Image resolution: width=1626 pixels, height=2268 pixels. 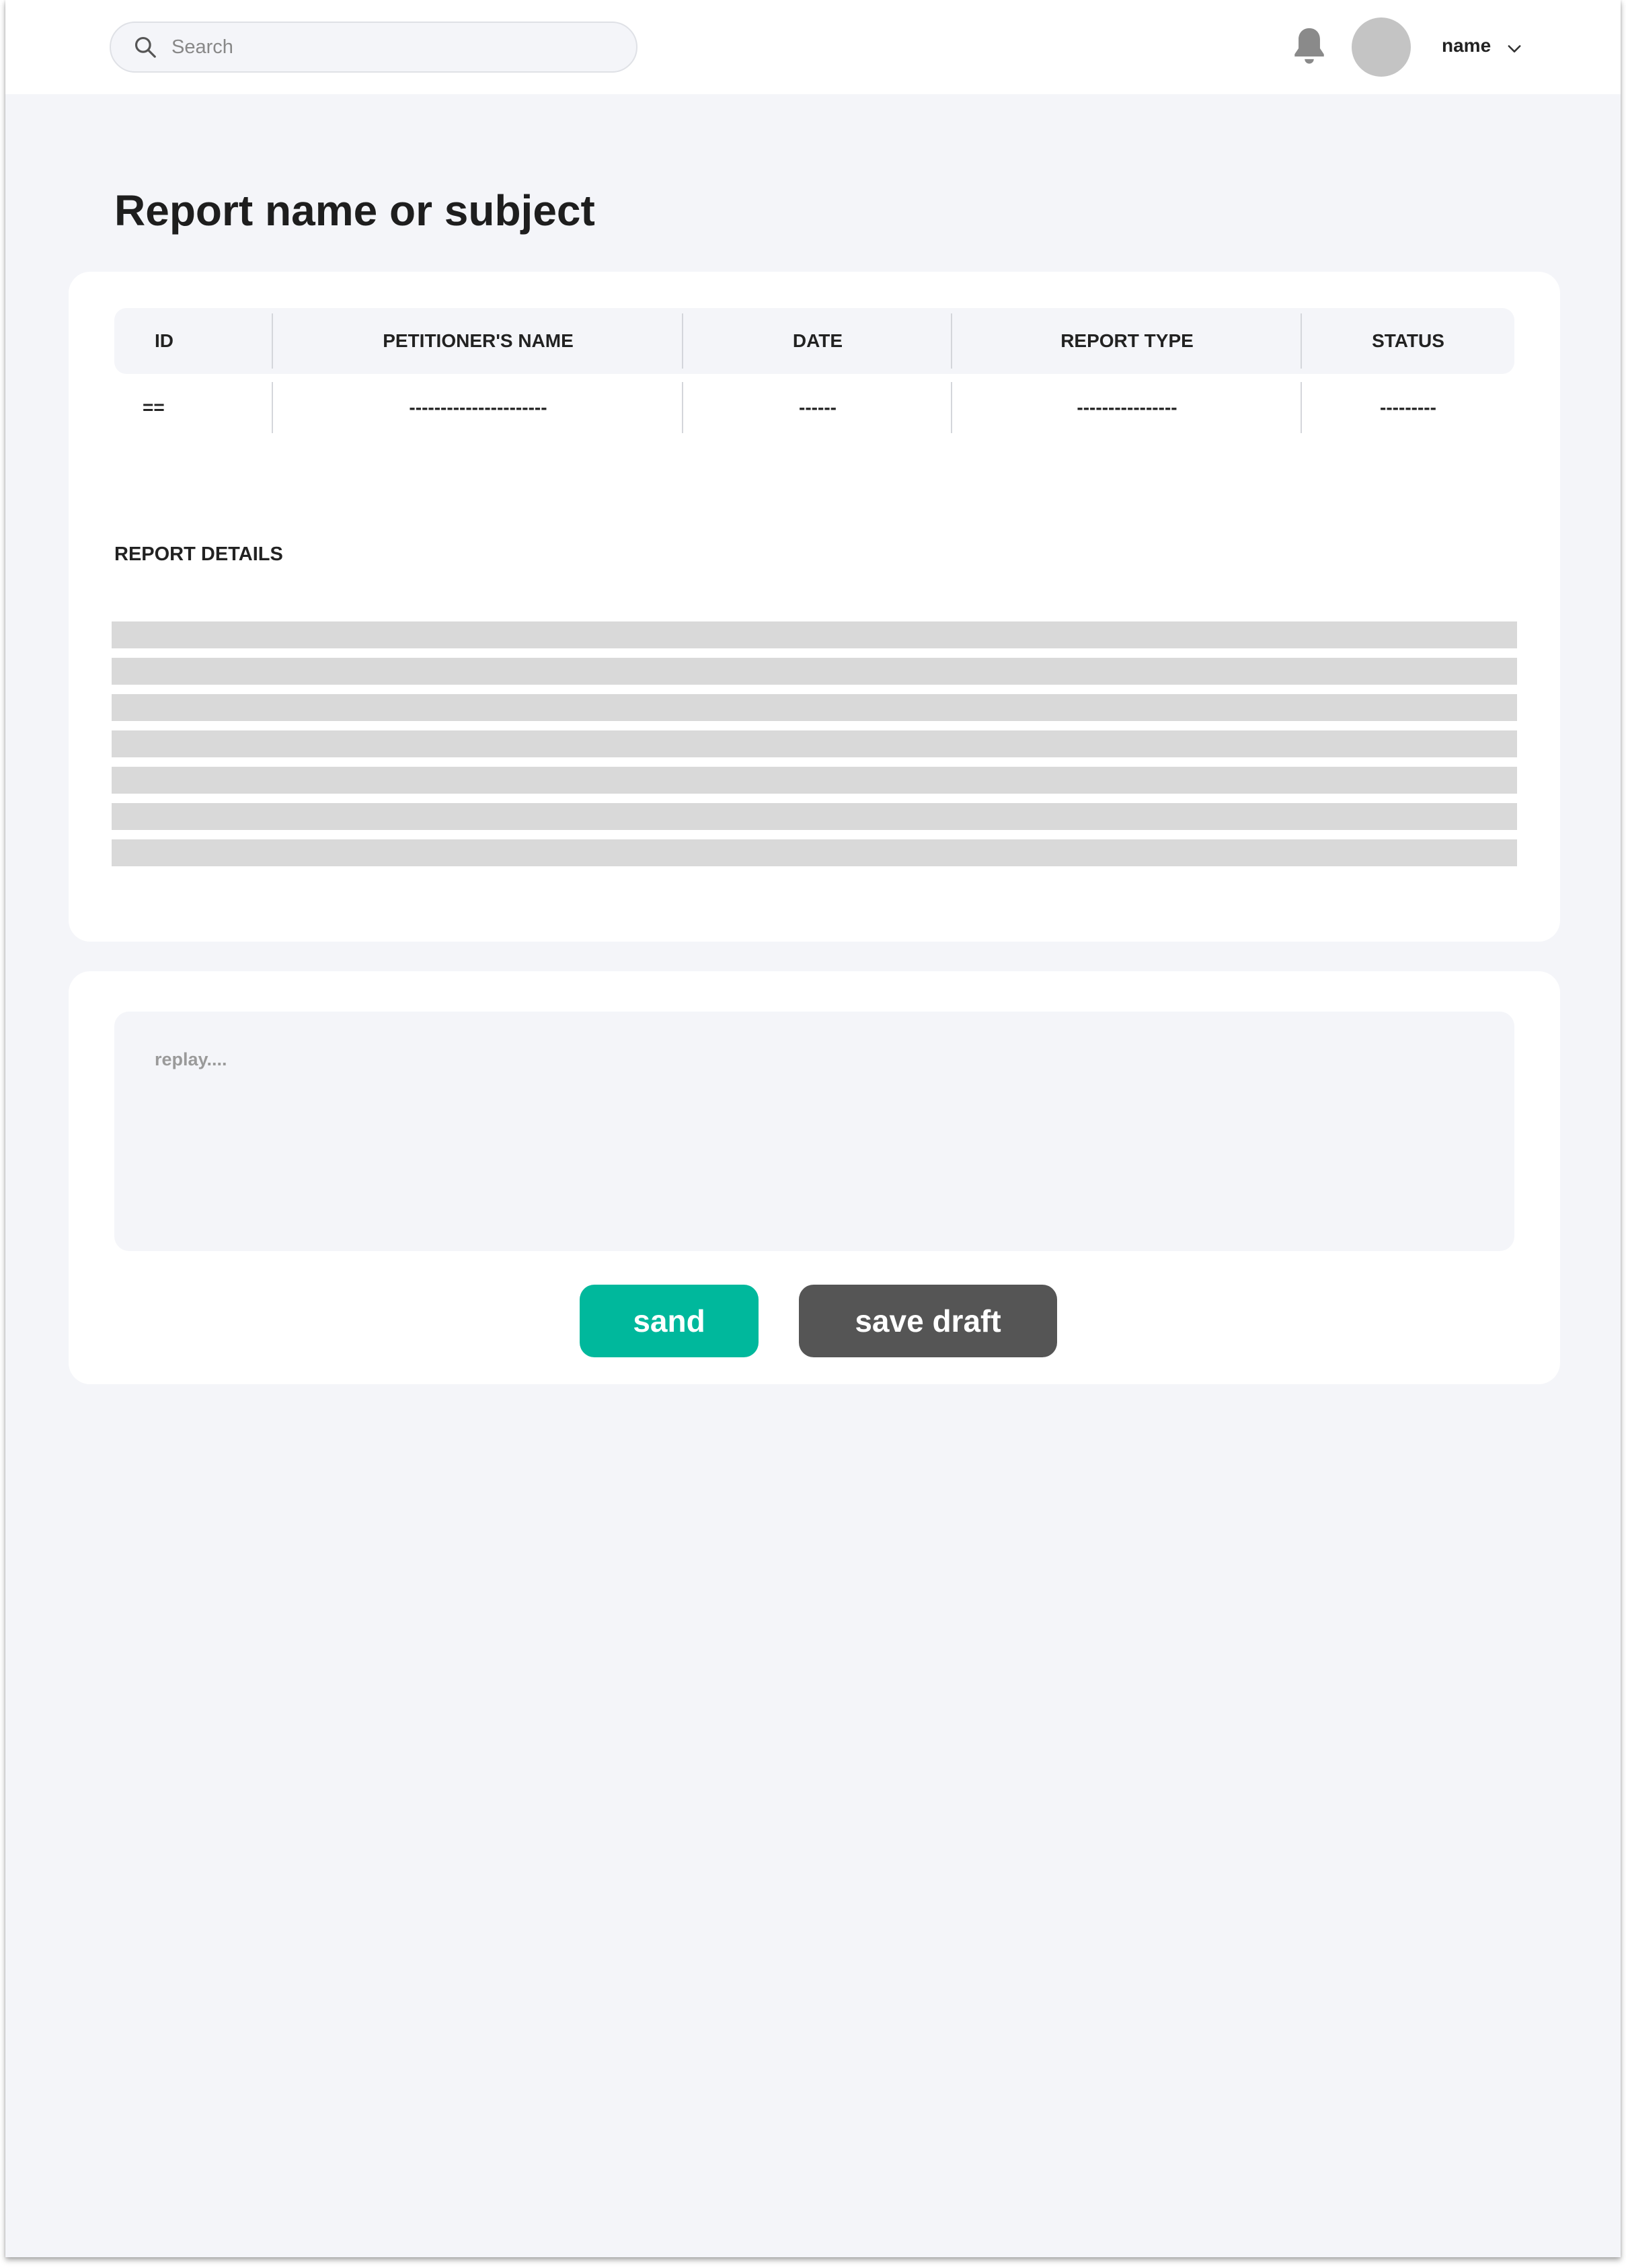 What do you see at coordinates (355, 210) in the screenshot?
I see `page-title: Report name or subject` at bounding box center [355, 210].